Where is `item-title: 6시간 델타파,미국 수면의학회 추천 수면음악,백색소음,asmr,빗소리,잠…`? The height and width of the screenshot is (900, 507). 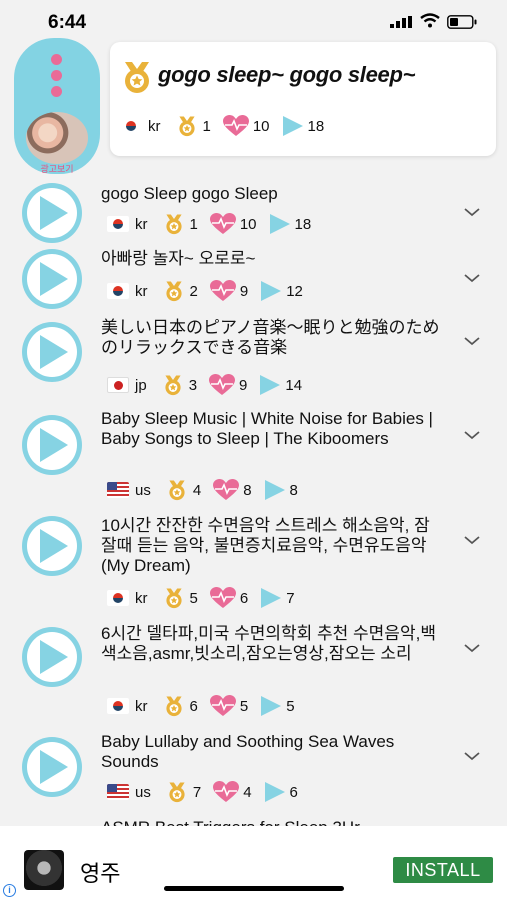
item-title: 6시간 델타파,미국 수면의학회 추천 수면음악,백색소음,asmr,빗소리,잠… is located at coordinates (271, 644).